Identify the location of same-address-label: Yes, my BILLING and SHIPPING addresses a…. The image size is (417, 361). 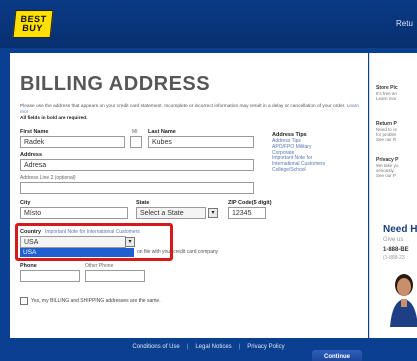
(96, 301).